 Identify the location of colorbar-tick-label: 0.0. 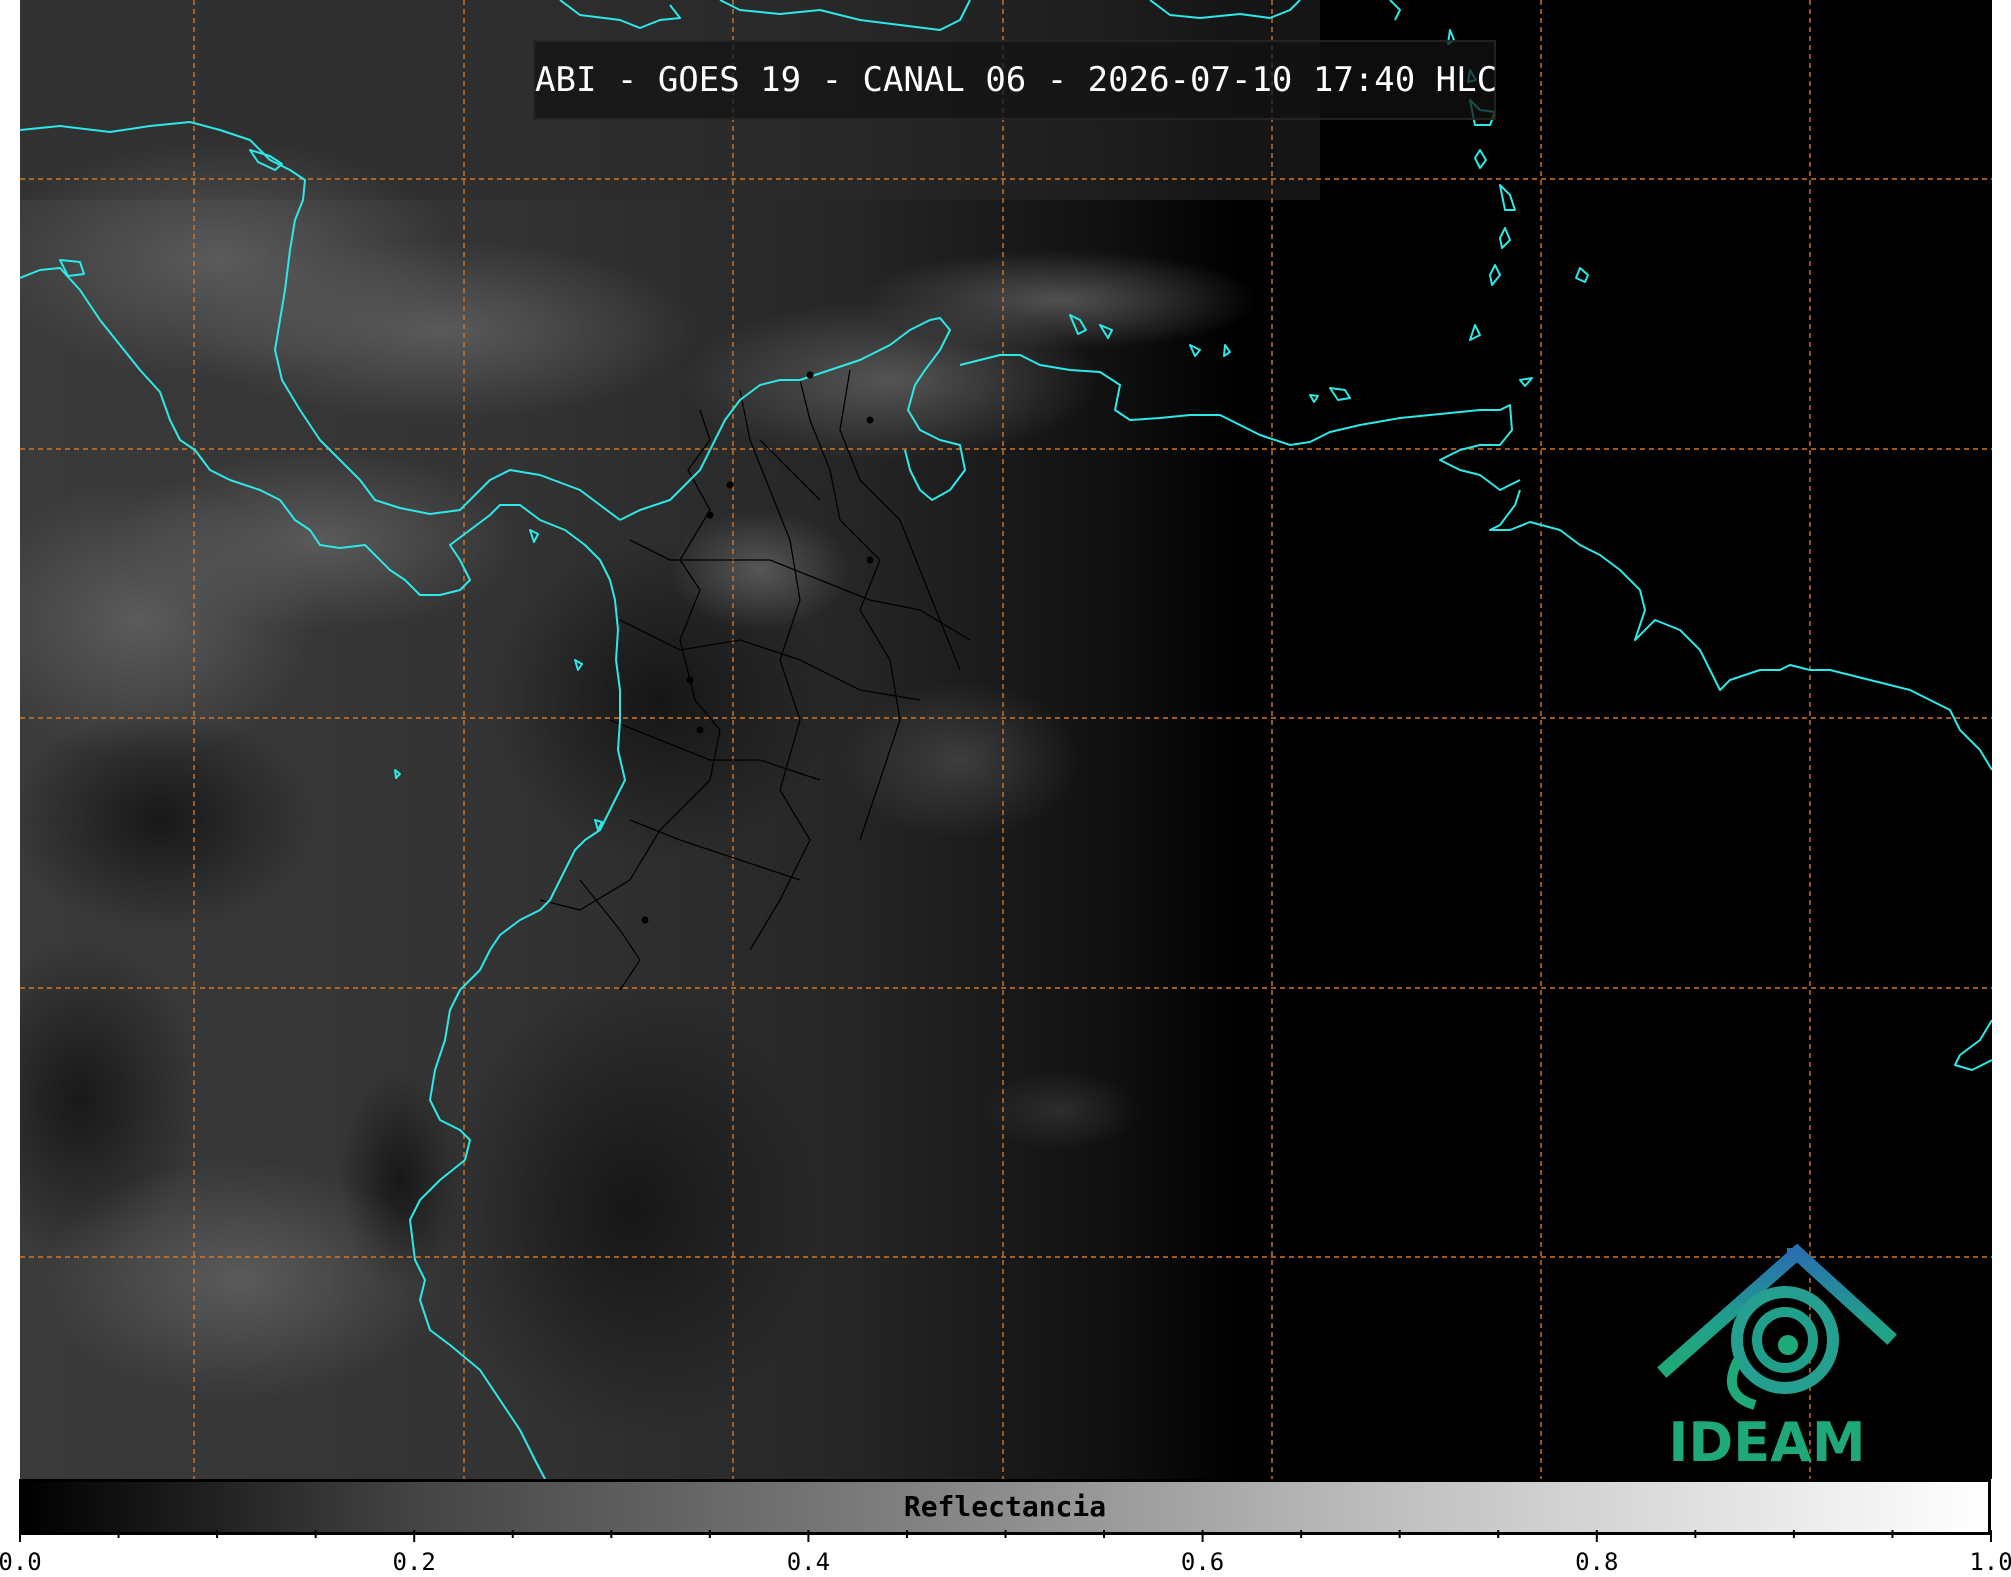
(21, 1562).